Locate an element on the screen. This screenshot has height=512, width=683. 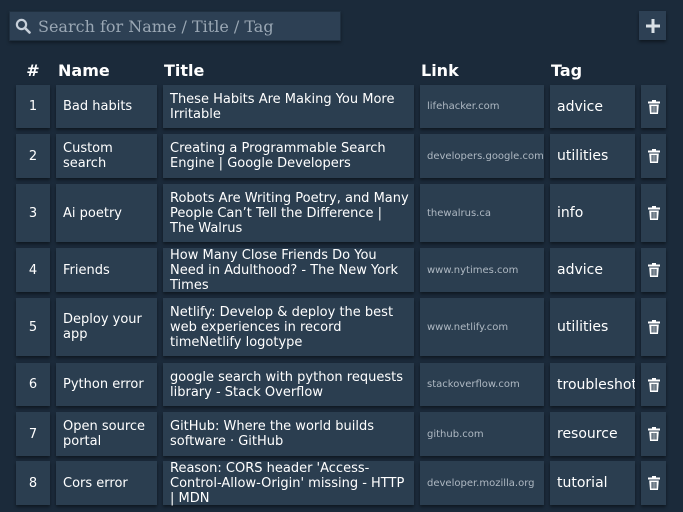
row-name-text: Friends is located at coordinates (86, 270).